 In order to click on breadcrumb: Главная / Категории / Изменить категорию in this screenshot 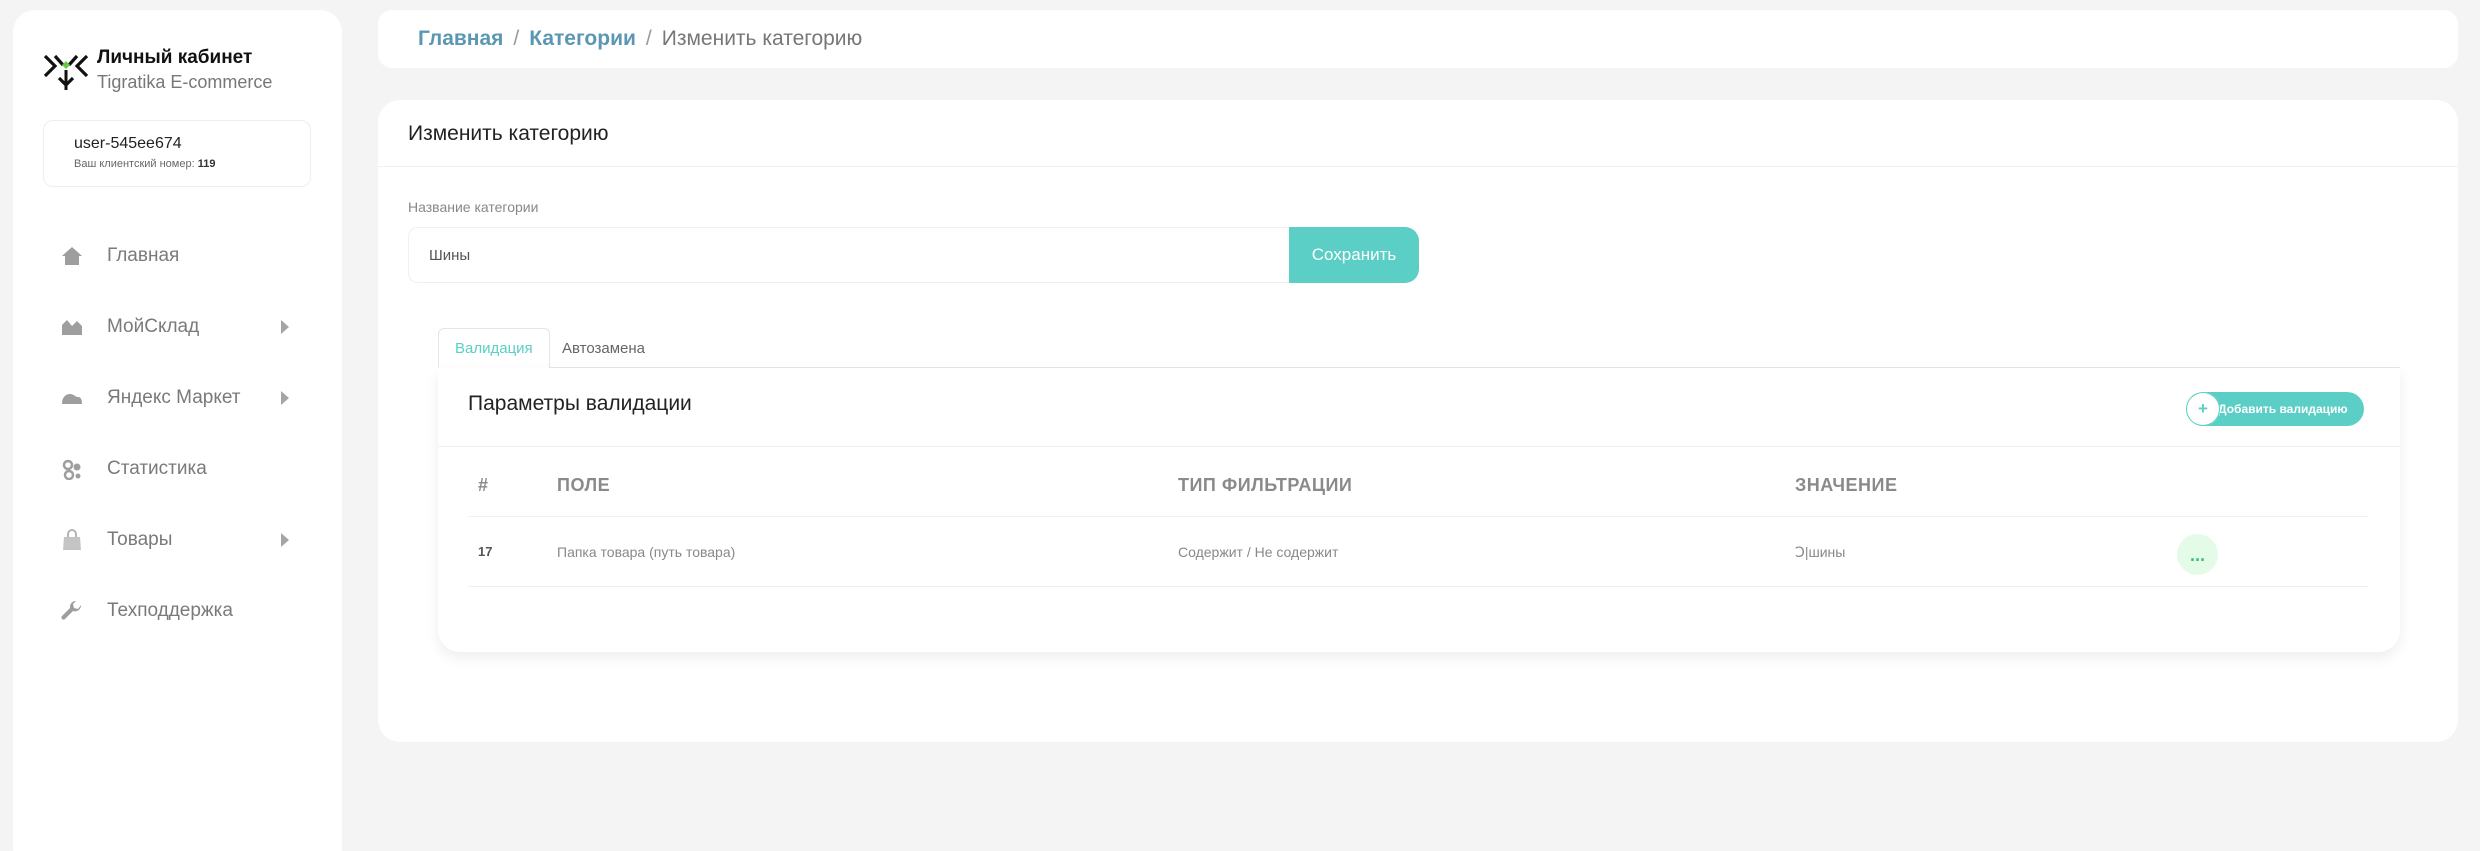, I will do `click(1418, 39)`.